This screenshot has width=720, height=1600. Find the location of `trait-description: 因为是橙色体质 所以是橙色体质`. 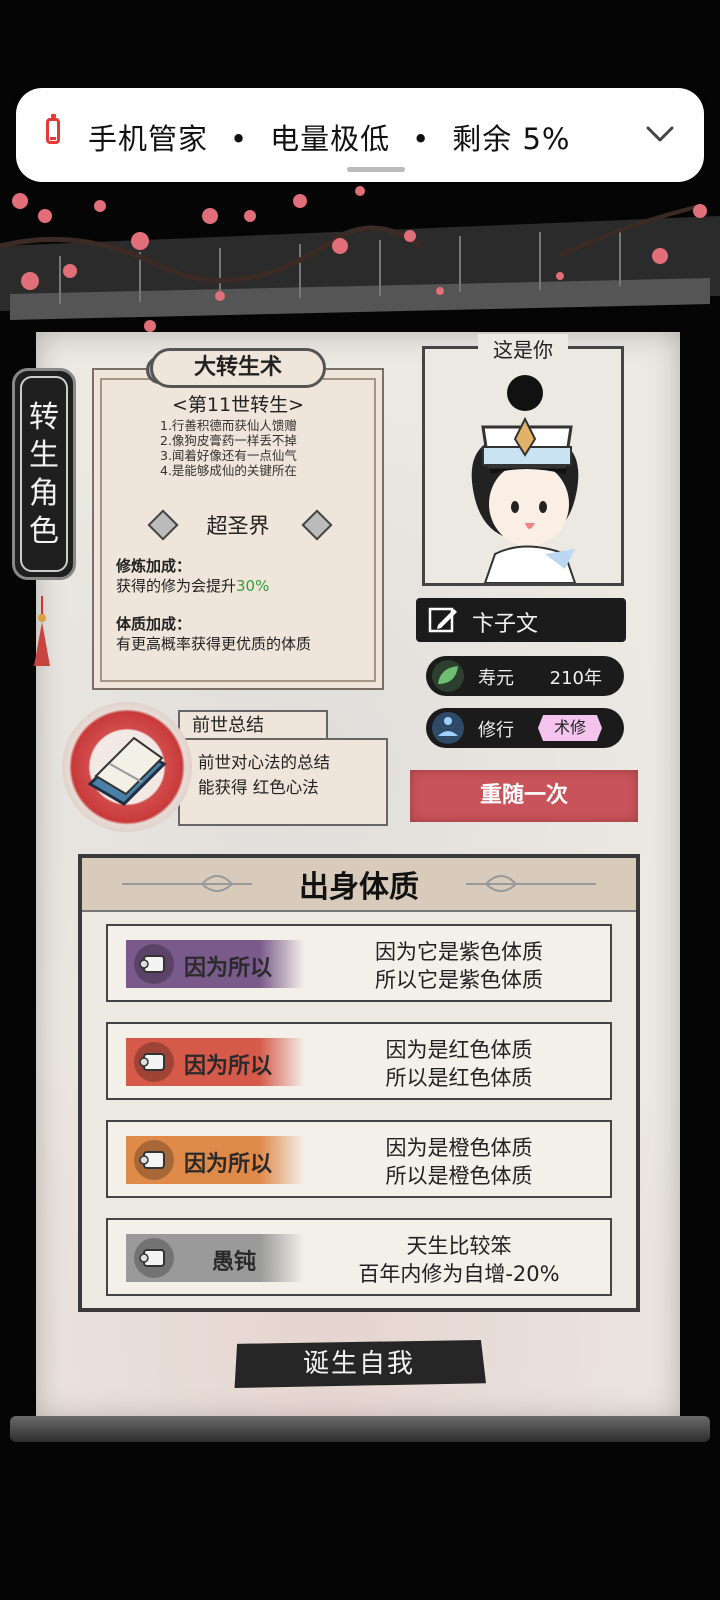

trait-description: 因为是橙色体质 所以是橙色体质 is located at coordinates (459, 1162).